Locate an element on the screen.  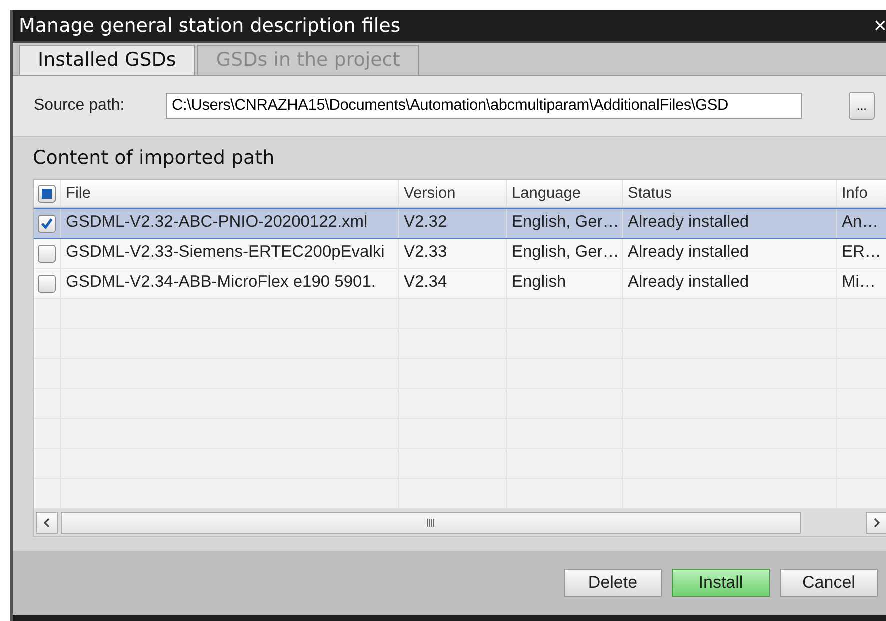
scroll-left-button is located at coordinates (47, 523).